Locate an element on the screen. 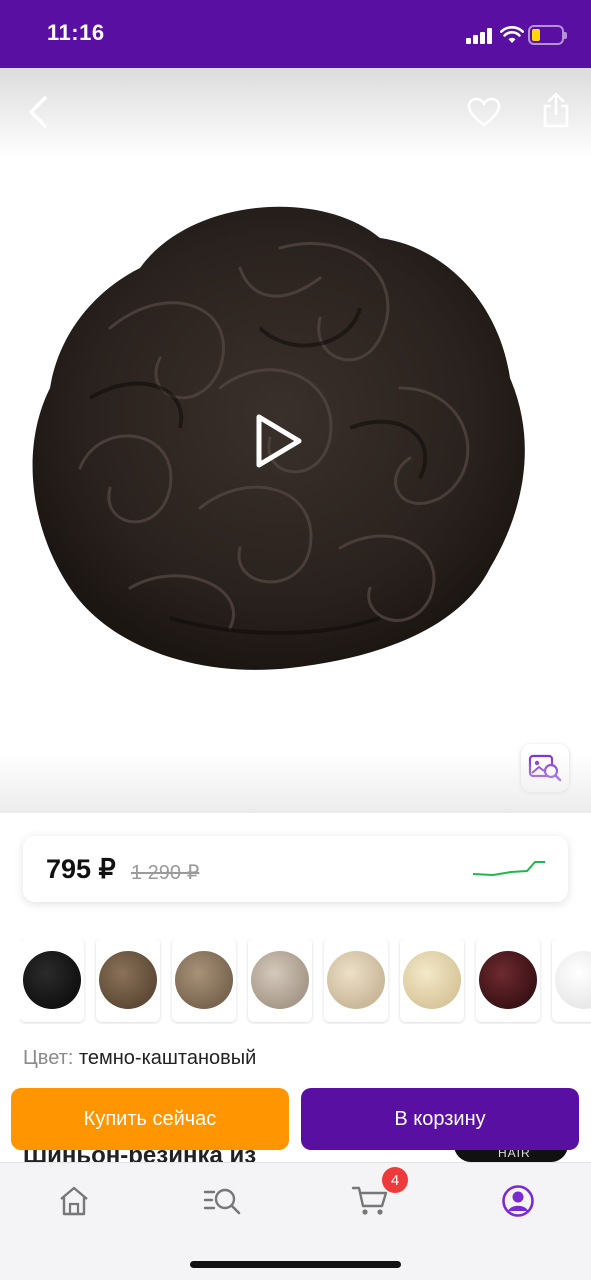  color-swatch-list is located at coordinates (305, 981).